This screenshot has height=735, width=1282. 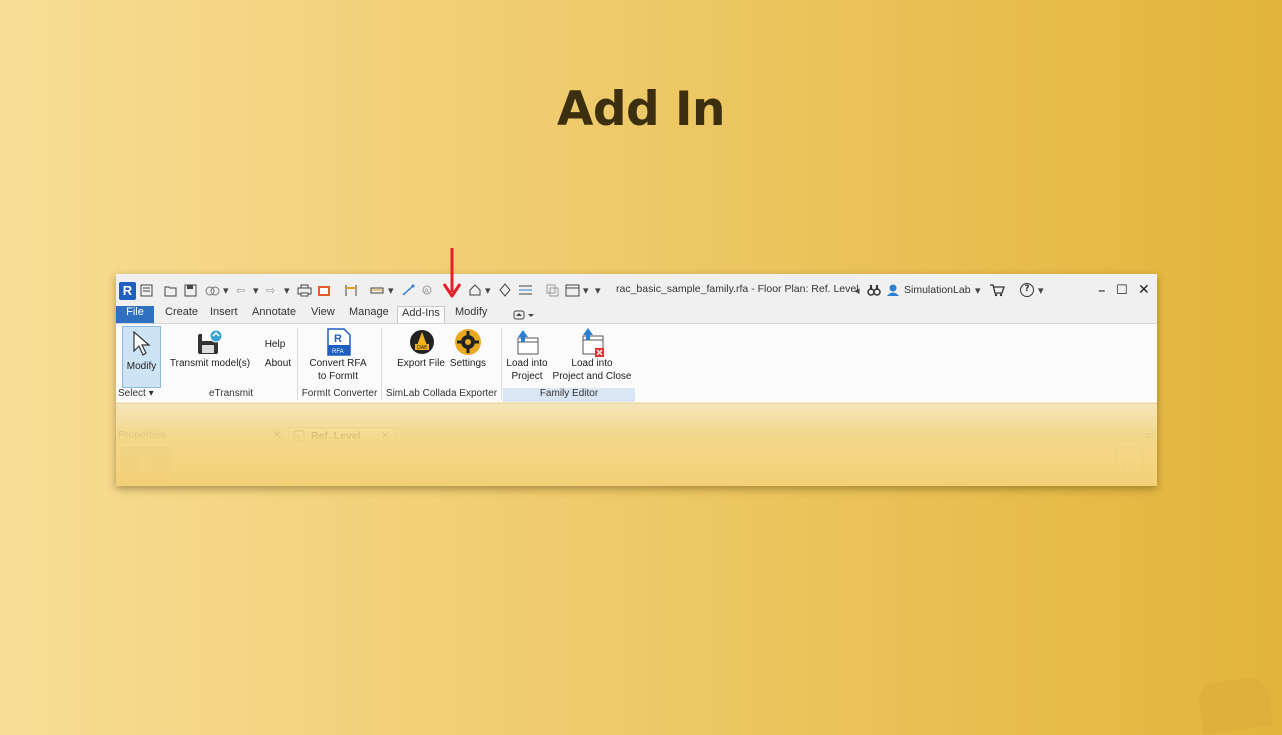 What do you see at coordinates (857, 291) in the screenshot?
I see `search-left-arrow-icon: ◂` at bounding box center [857, 291].